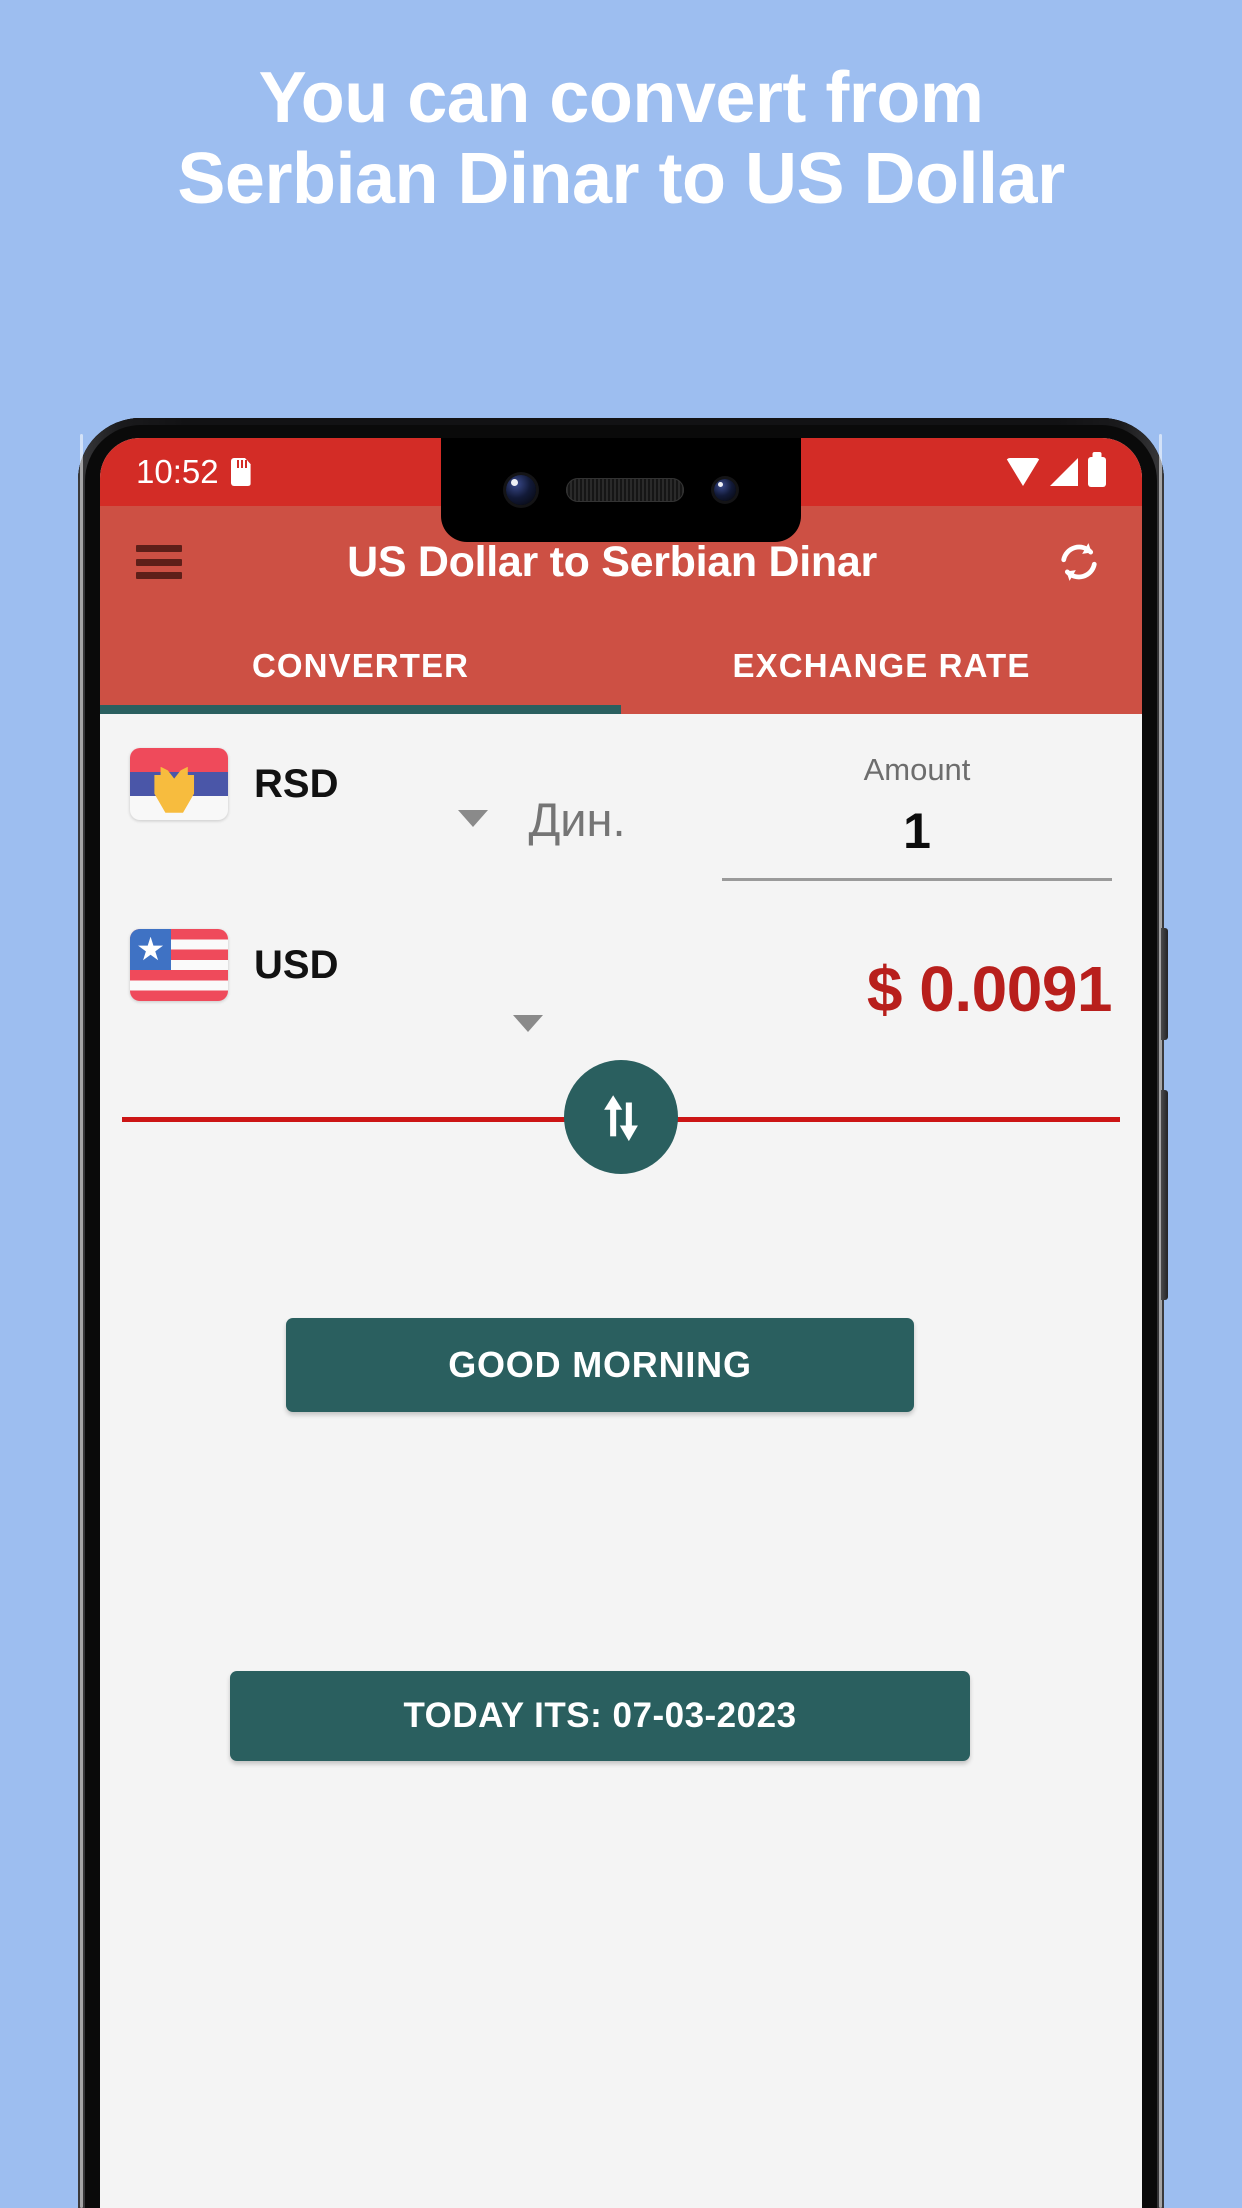  I want to click on swap-divider-area, so click(621, 1117).